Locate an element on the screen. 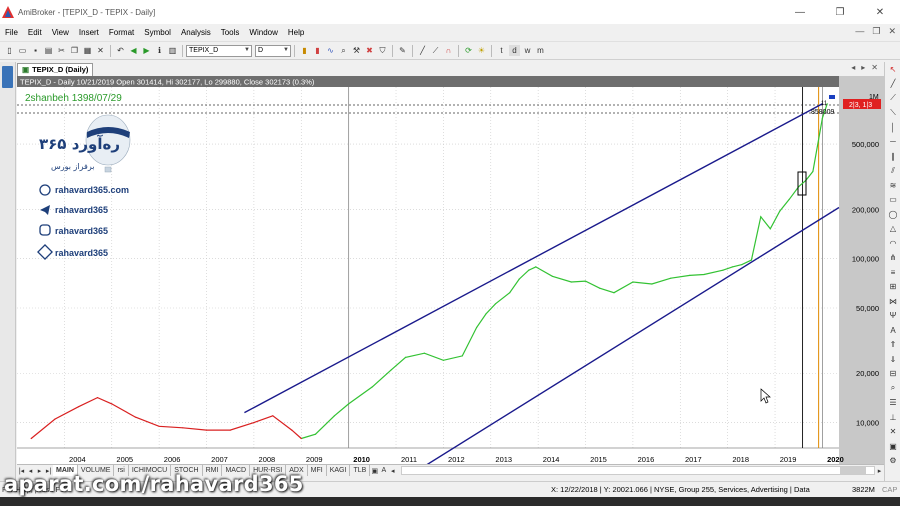 The width and height of the screenshot is (900, 506). delete-icon: ✕ is located at coordinates (100, 50).